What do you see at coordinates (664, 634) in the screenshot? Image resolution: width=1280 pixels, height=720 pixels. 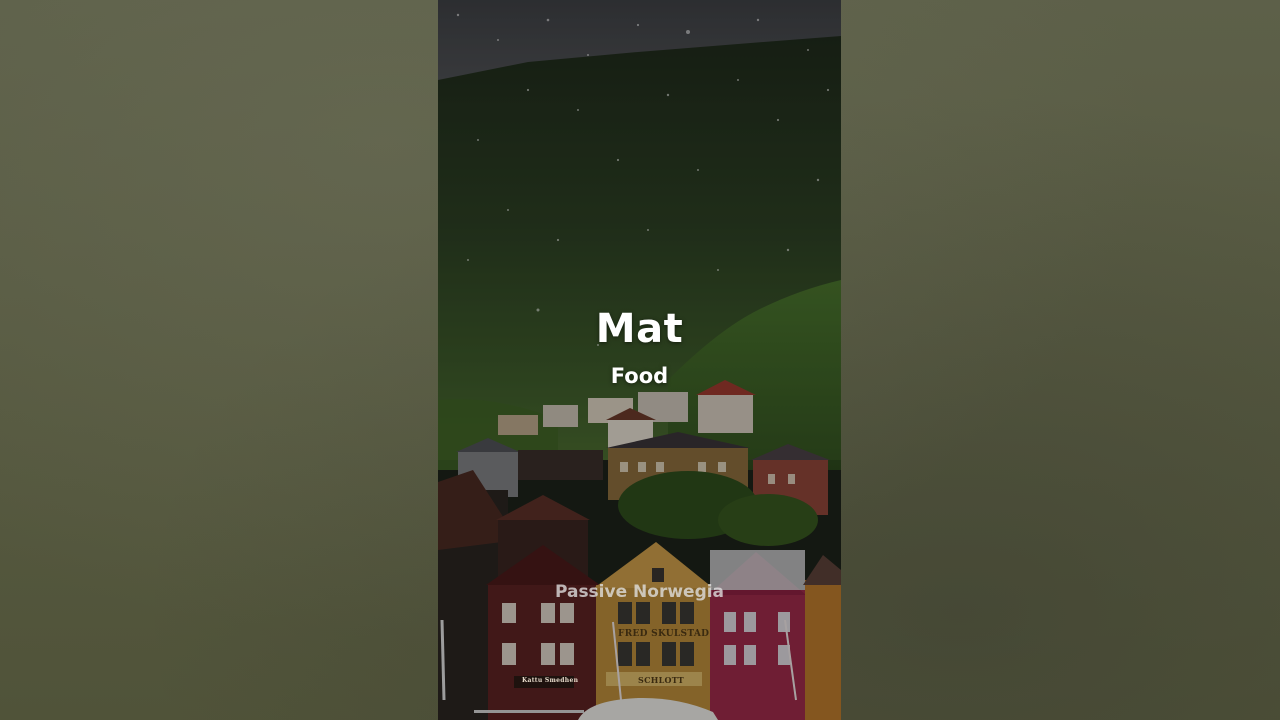 I see `shop-sign-text: FRED SKULSTAD` at bounding box center [664, 634].